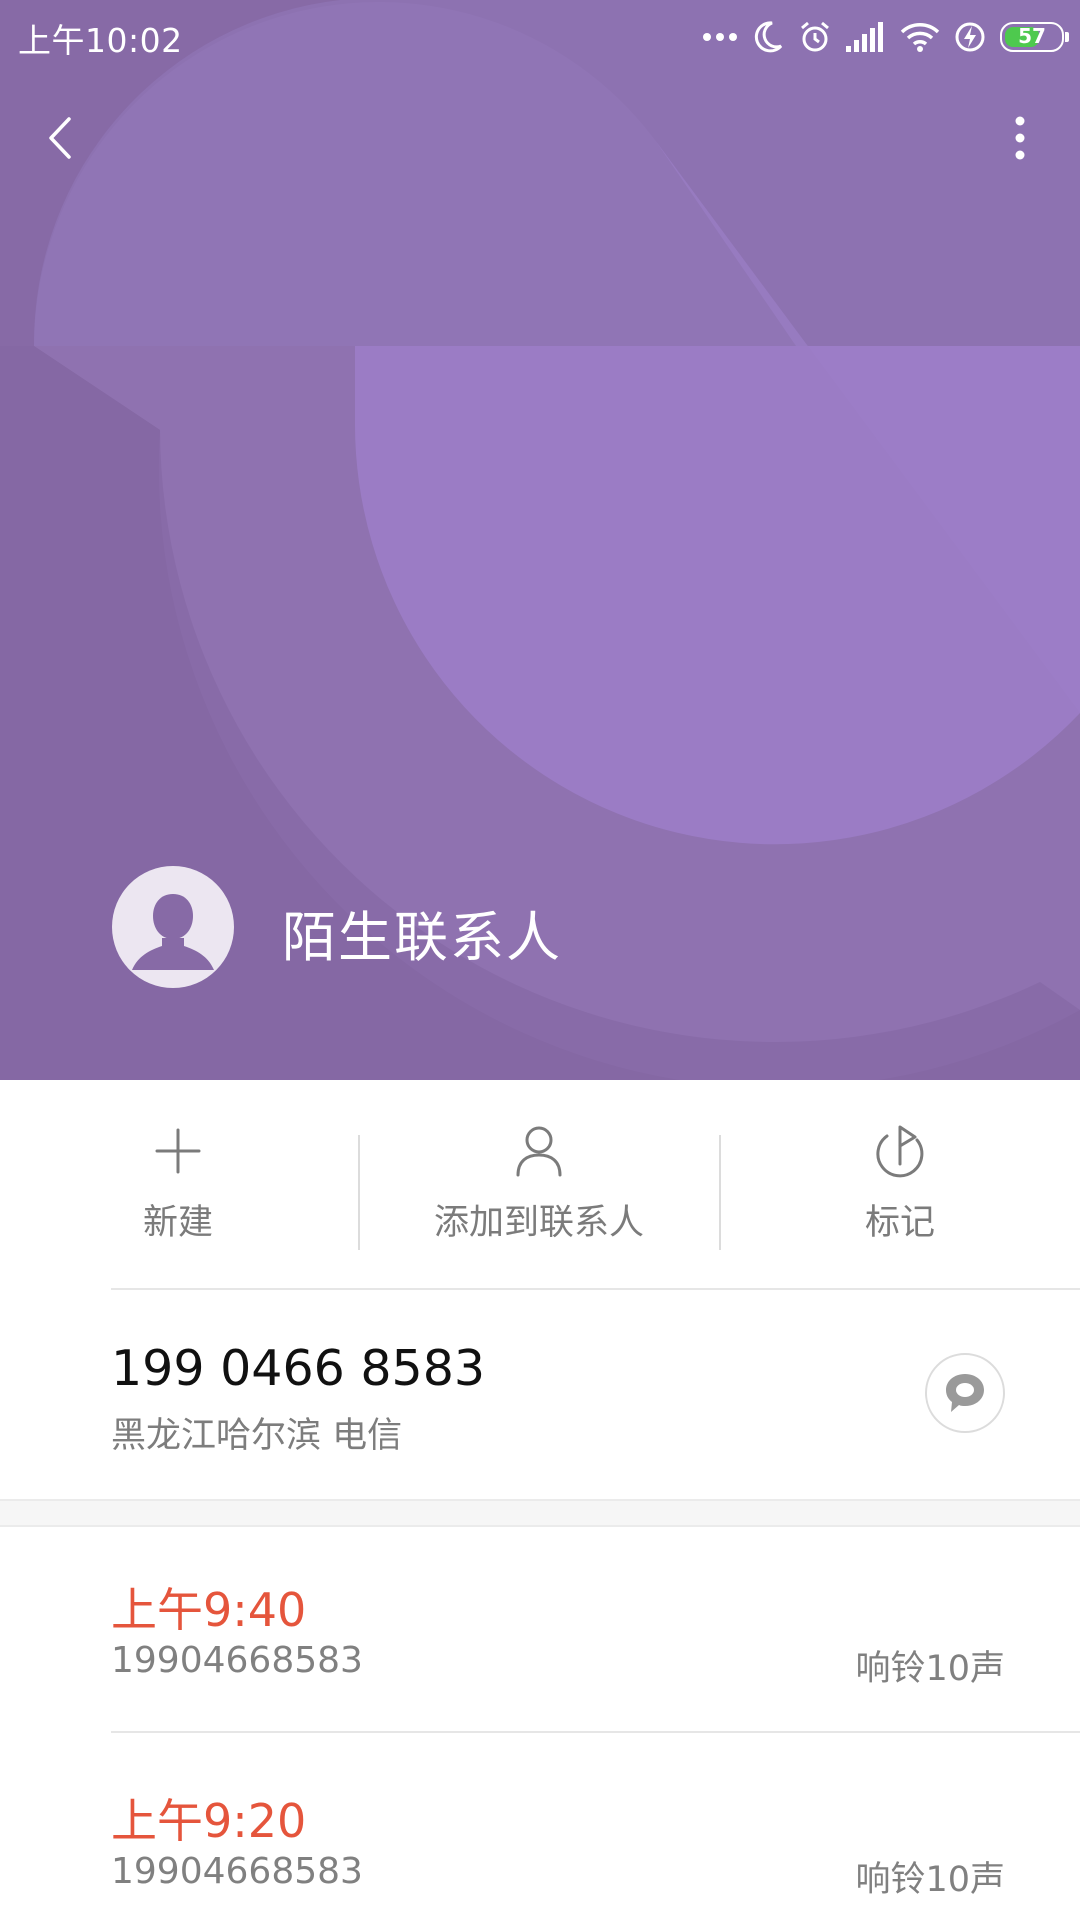  What do you see at coordinates (920, 37) in the screenshot?
I see `wifi-icon` at bounding box center [920, 37].